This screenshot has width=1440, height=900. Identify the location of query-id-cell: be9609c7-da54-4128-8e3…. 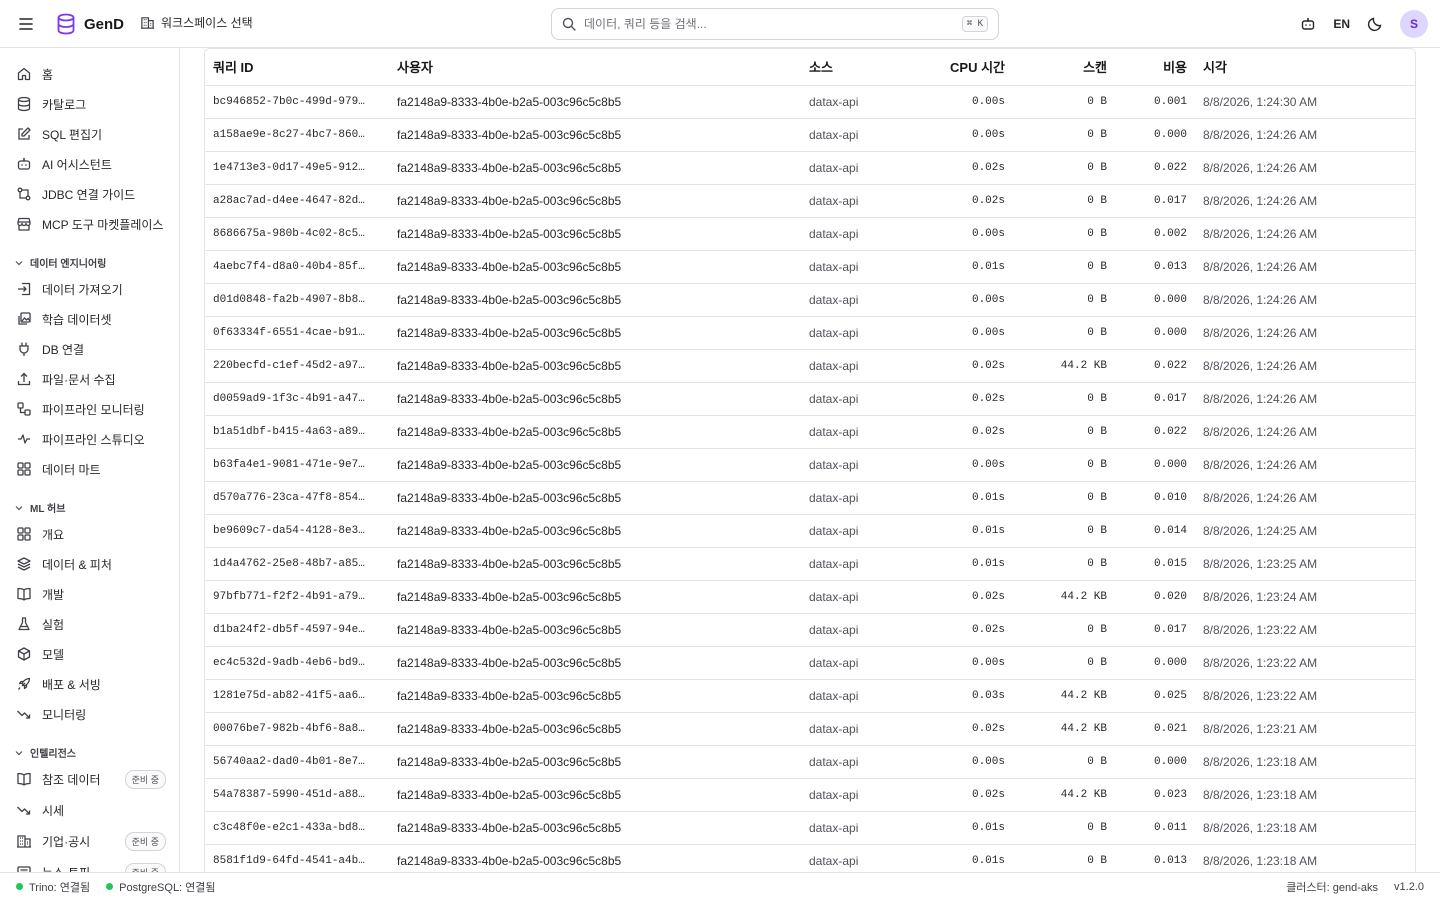
(297, 531).